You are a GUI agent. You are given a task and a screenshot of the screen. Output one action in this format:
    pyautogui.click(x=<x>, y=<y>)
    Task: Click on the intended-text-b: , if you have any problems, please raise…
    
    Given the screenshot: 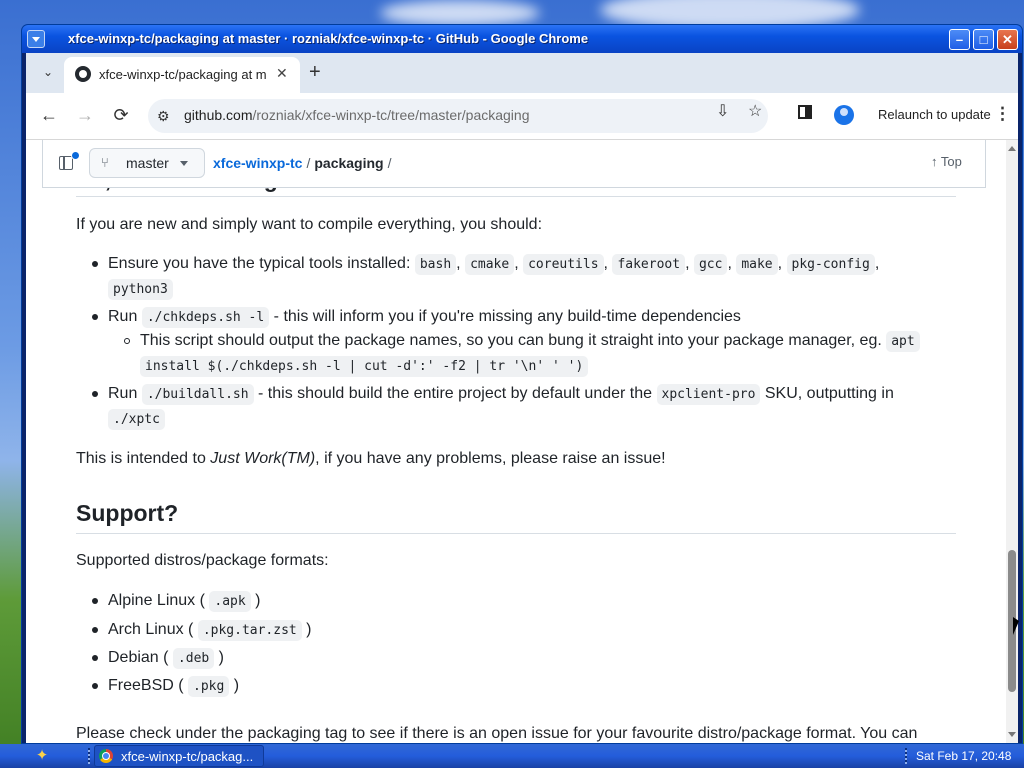 What is the action you would take?
    pyautogui.click(x=490, y=458)
    